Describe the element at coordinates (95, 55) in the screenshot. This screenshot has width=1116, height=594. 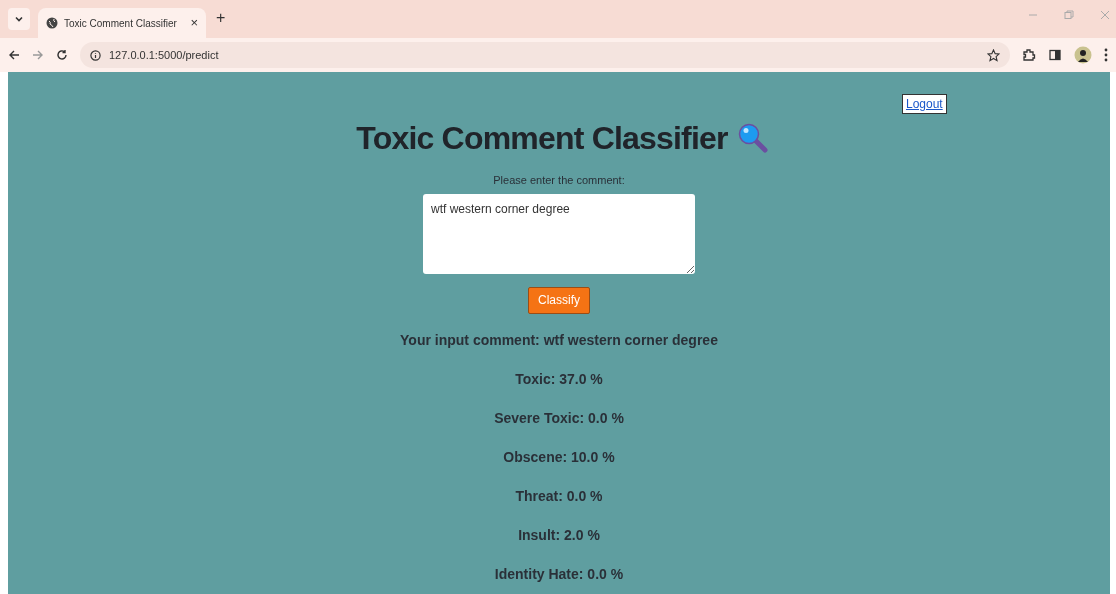
I see `info-icon` at that location.